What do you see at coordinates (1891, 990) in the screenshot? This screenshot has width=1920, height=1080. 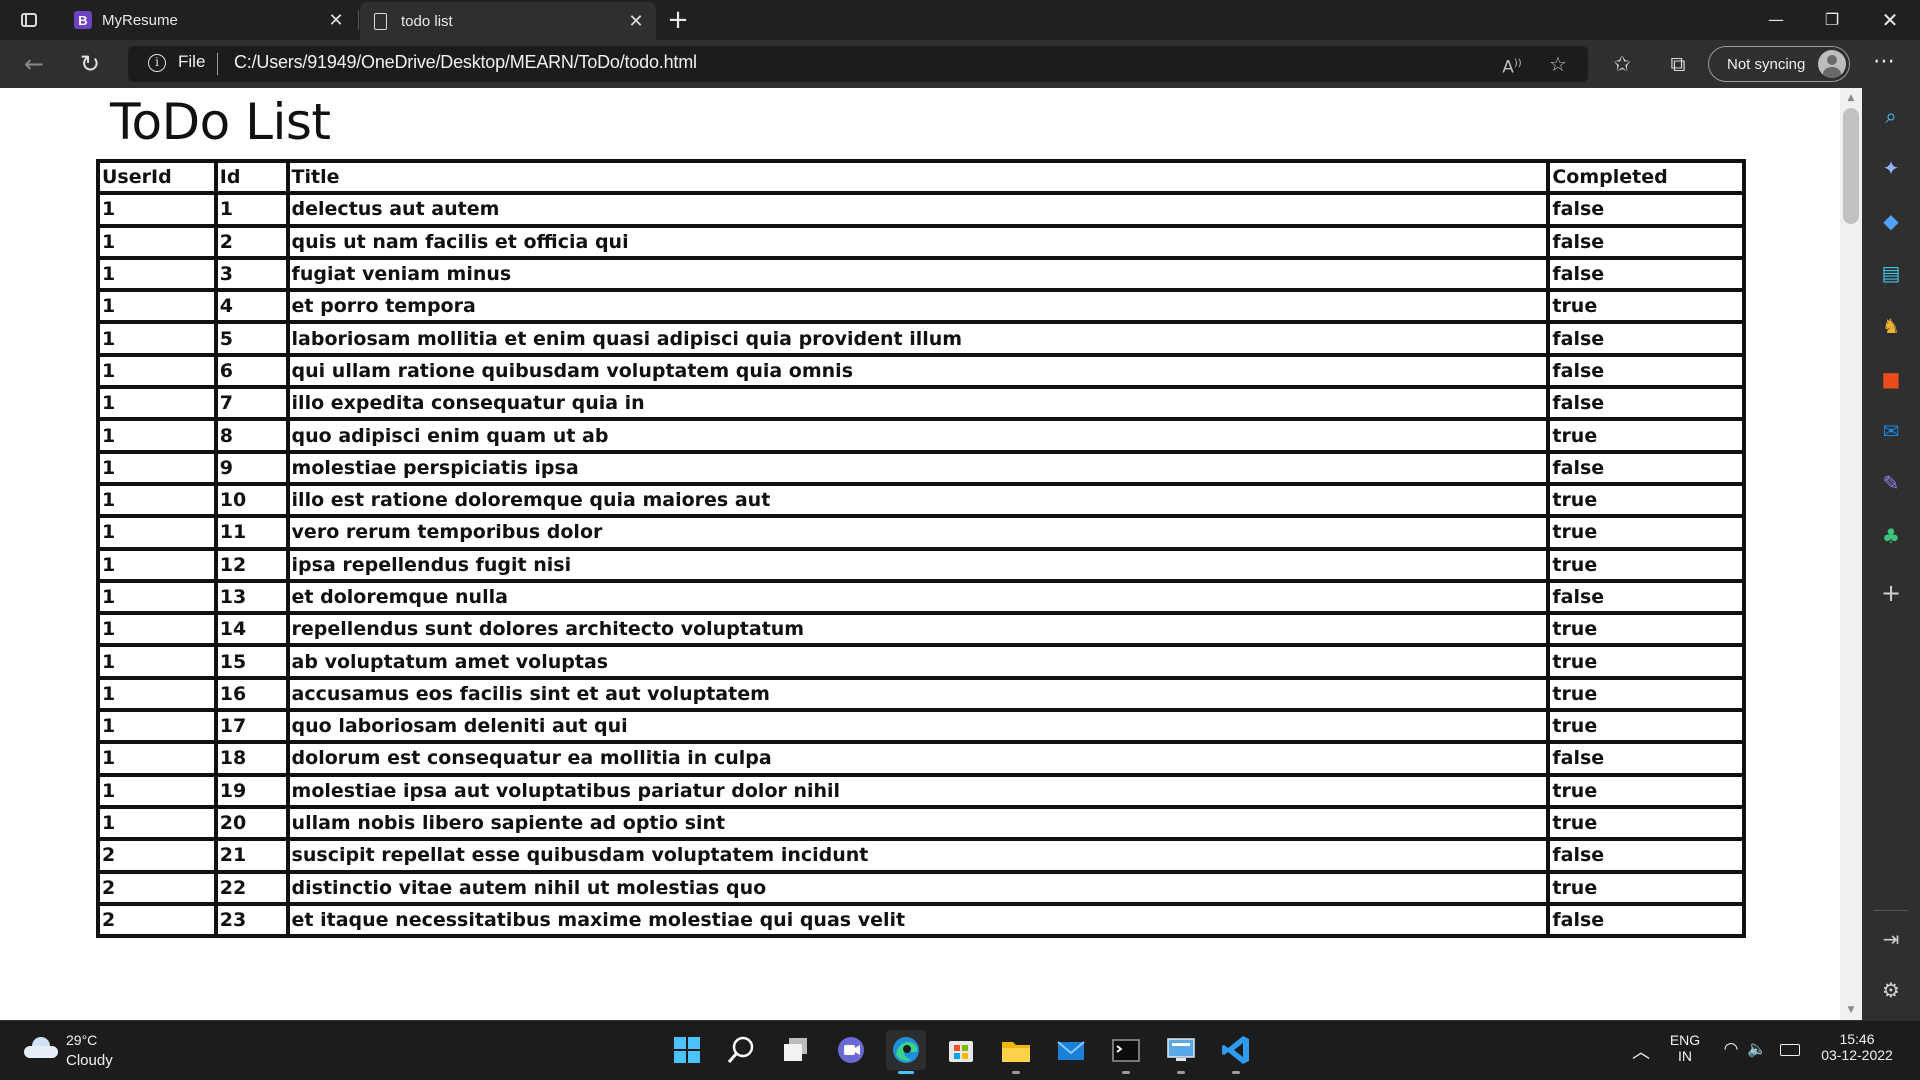 I see `sidebar-settings-icon: ⚙` at bounding box center [1891, 990].